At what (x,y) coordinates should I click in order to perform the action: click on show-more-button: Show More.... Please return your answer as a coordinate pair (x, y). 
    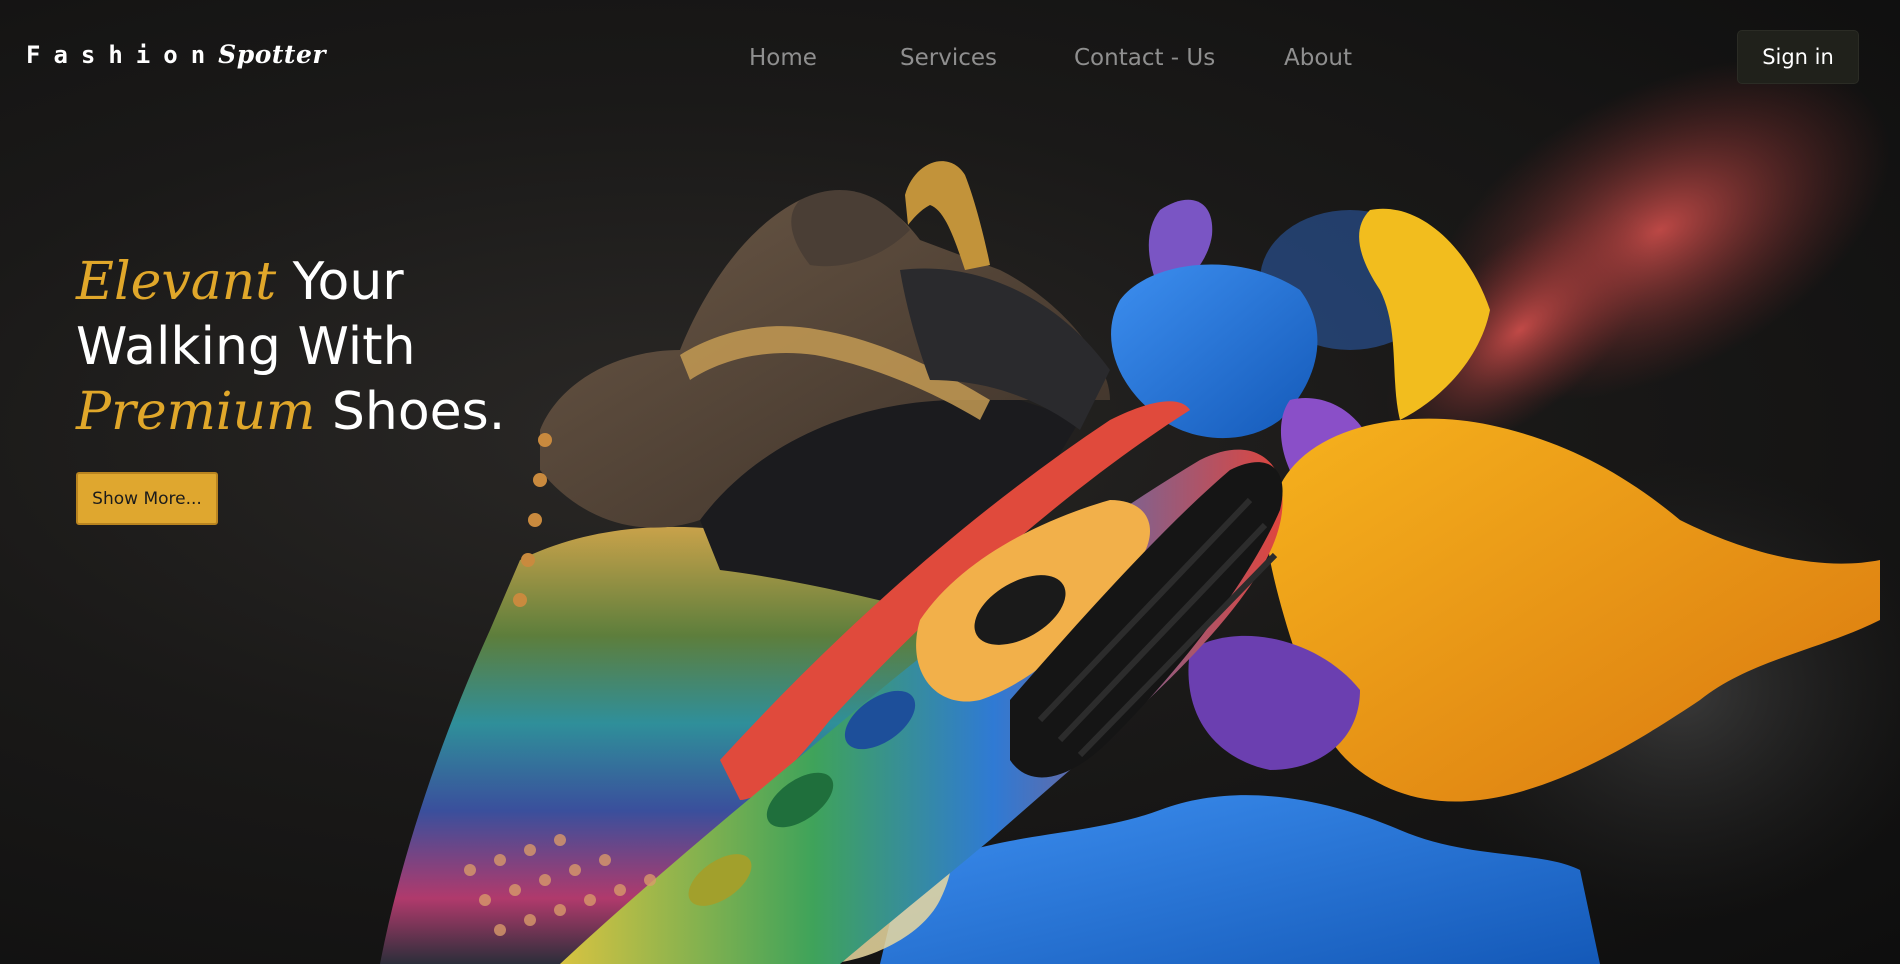
    Looking at the image, I should click on (147, 498).